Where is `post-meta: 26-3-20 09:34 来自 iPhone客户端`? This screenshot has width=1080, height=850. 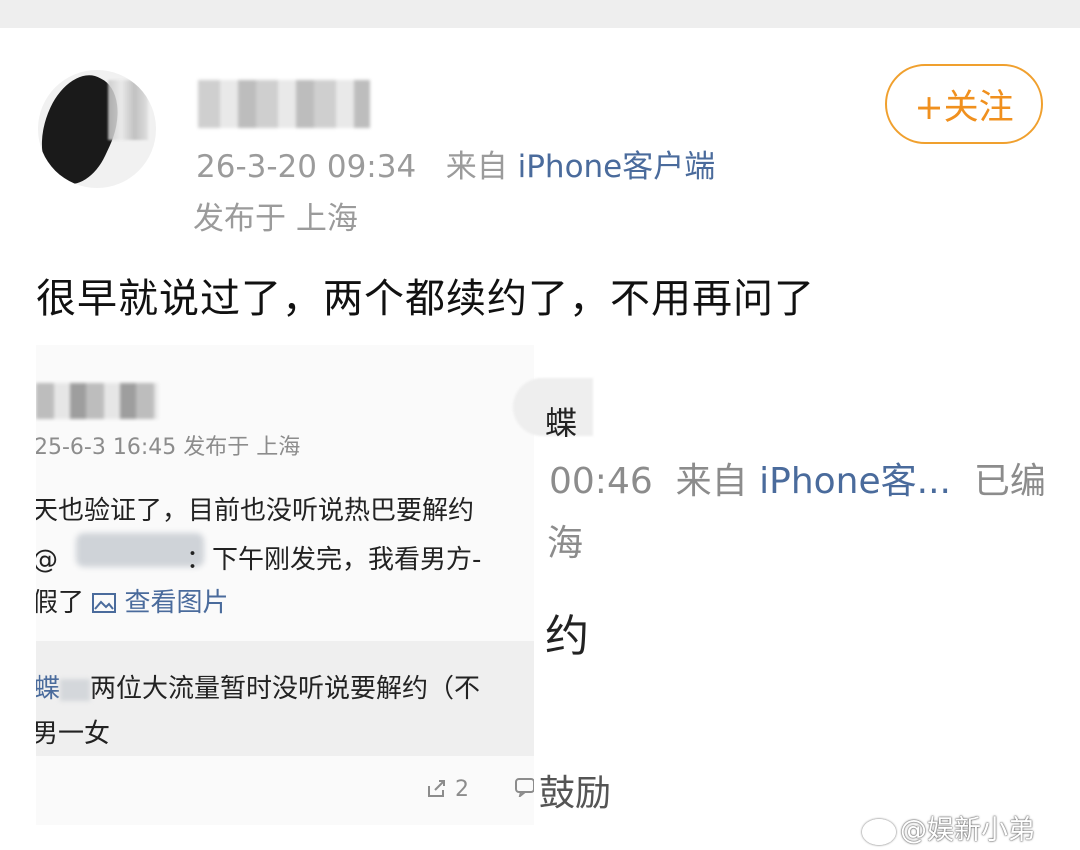
post-meta: 26-3-20 09:34 来自 iPhone客户端 is located at coordinates (455, 163).